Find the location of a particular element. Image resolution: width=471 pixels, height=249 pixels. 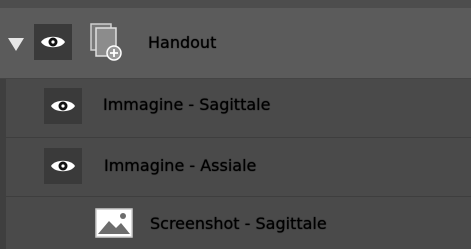

document-group-icon is located at coordinates (106, 42).